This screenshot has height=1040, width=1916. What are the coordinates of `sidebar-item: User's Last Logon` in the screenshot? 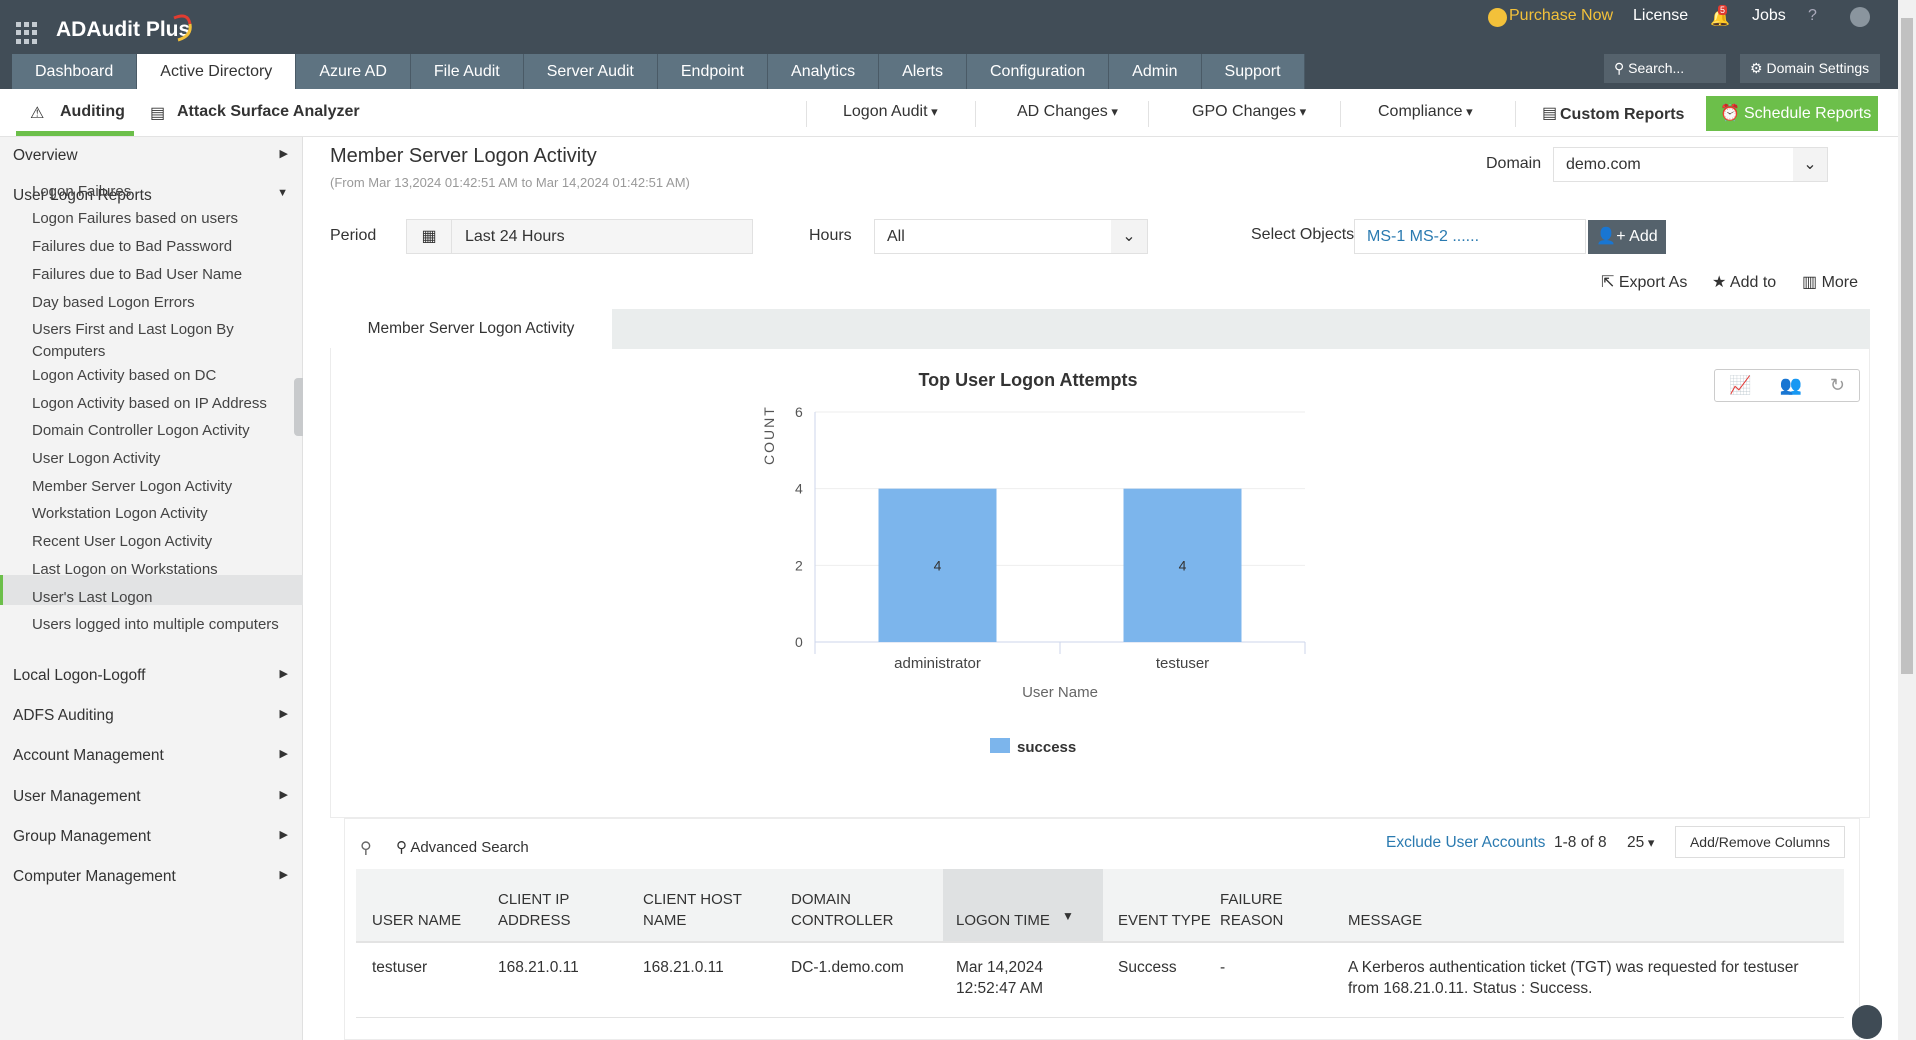 It's located at (157, 598).